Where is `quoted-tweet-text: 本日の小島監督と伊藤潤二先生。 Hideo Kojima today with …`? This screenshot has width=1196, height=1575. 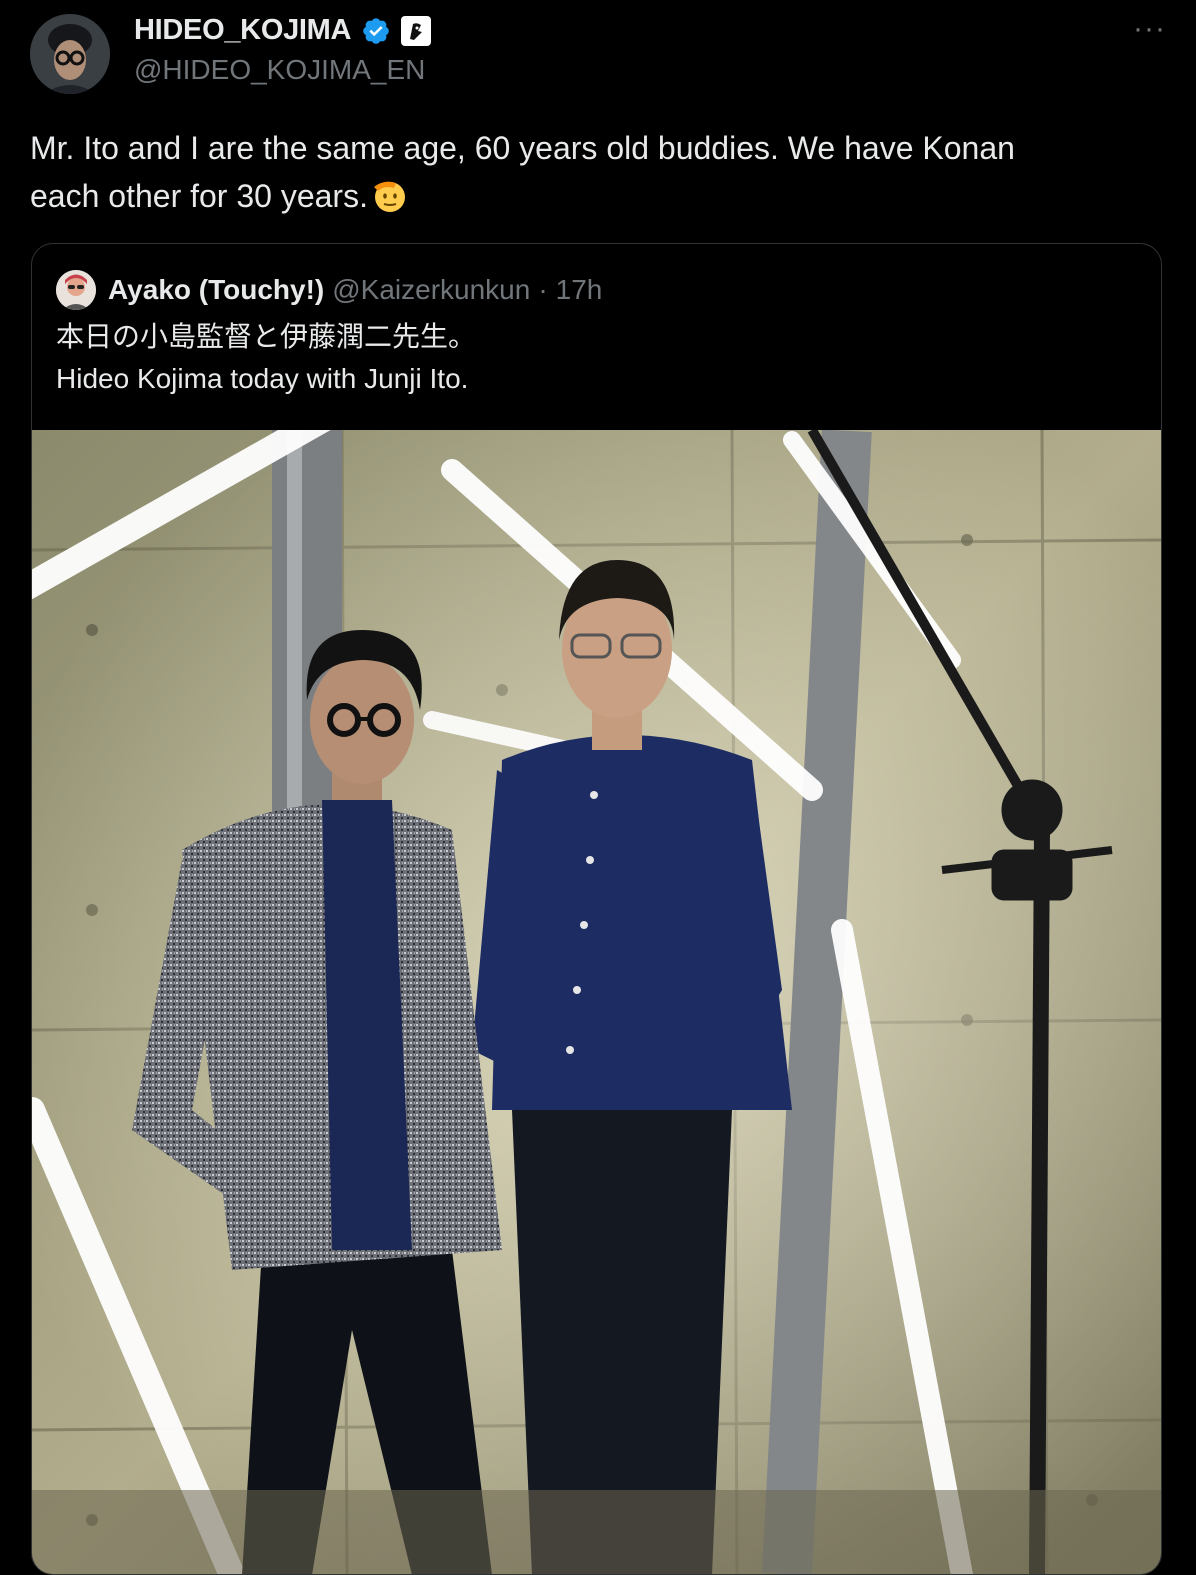 quoted-tweet-text: 本日の小島監督と伊藤潤二先生。 Hideo Kojima today with … is located at coordinates (596, 358).